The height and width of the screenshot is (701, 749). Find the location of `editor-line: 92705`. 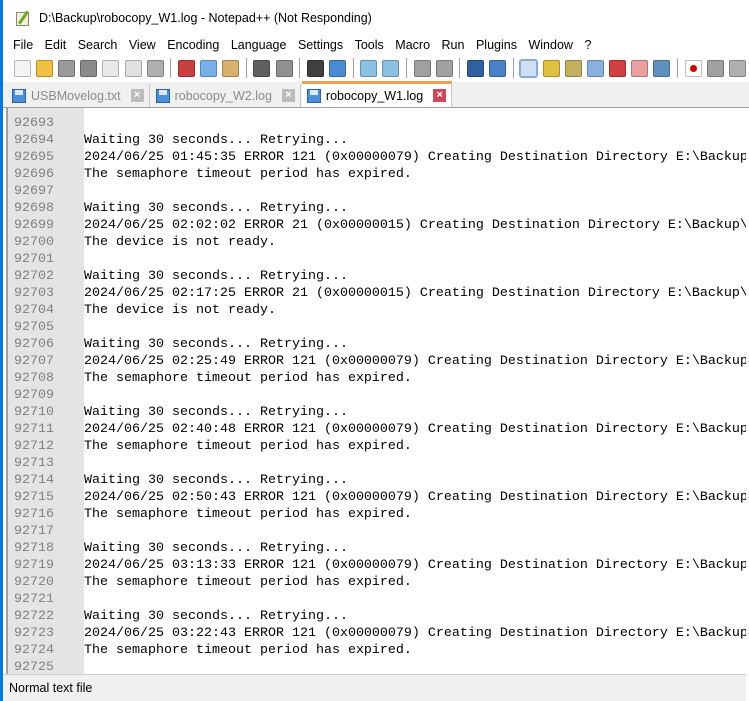

editor-line: 92705 is located at coordinates (377, 327).